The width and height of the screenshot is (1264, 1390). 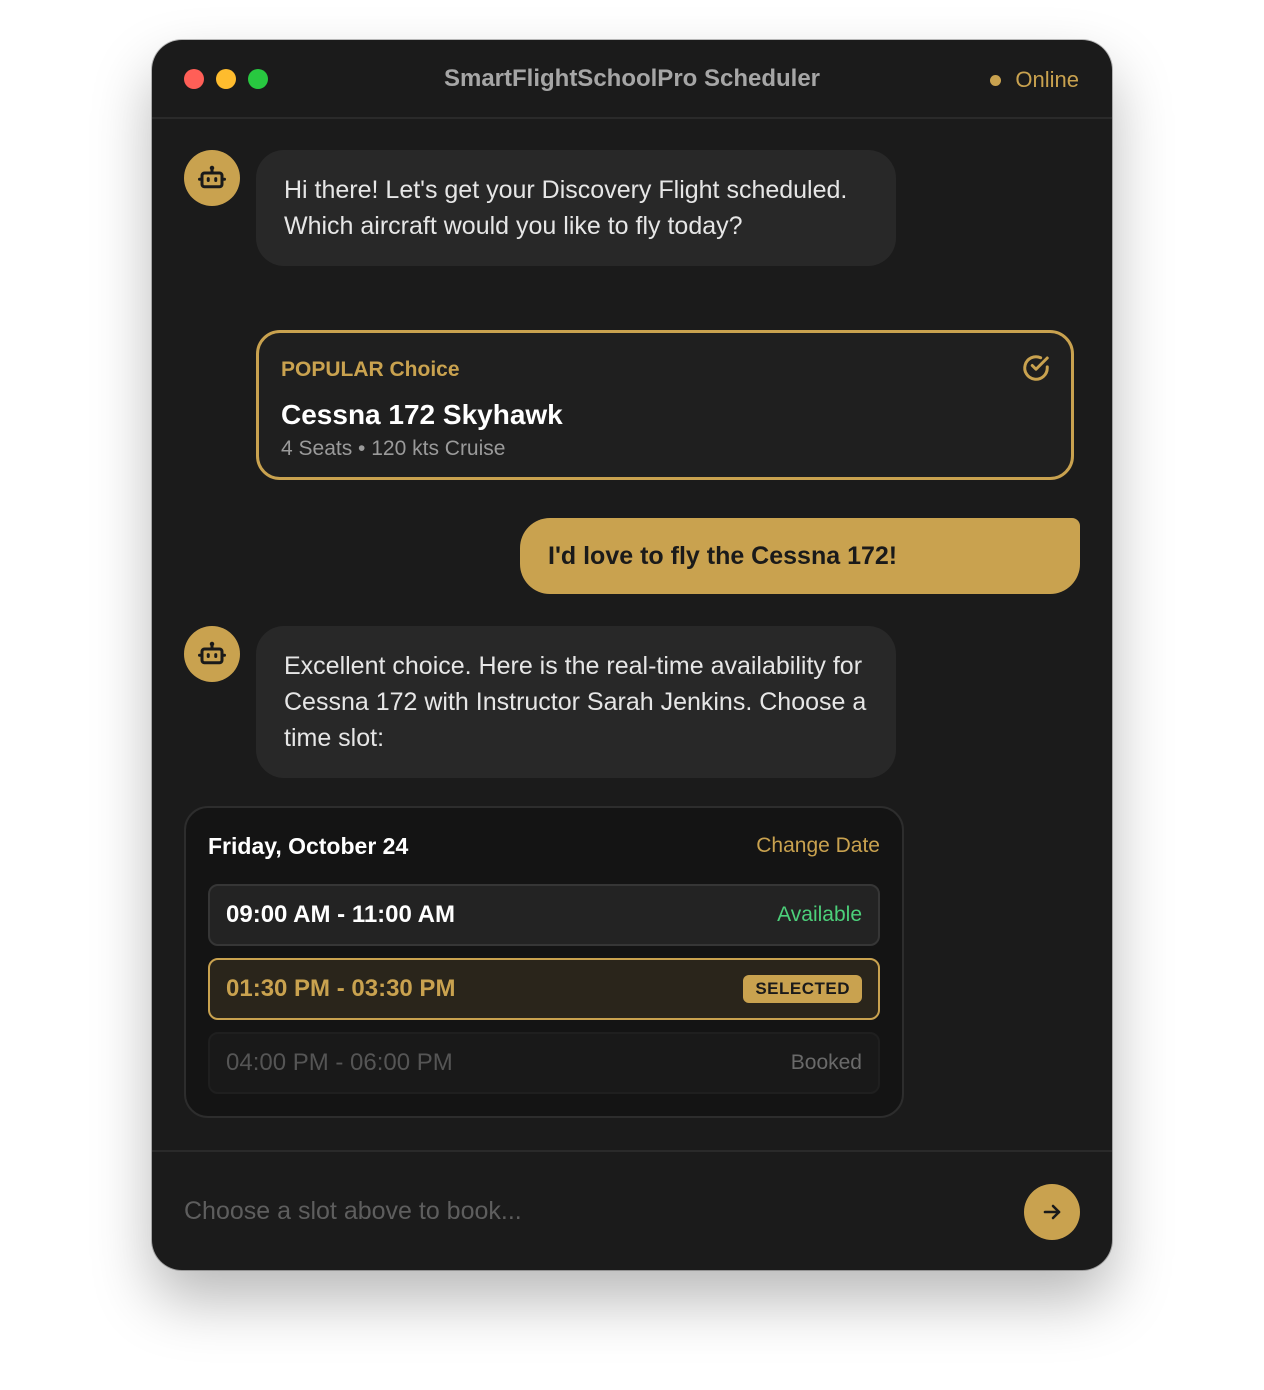 I want to click on user-message: I'd love to fly the Cessna 172!, so click(x=800, y=556).